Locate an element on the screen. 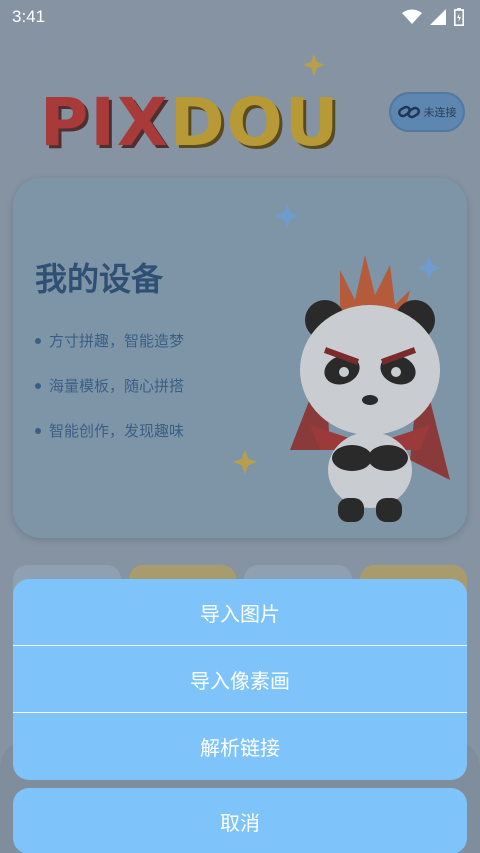 This screenshot has width=480, height=853. cancel-button: 取消 is located at coordinates (240, 820).